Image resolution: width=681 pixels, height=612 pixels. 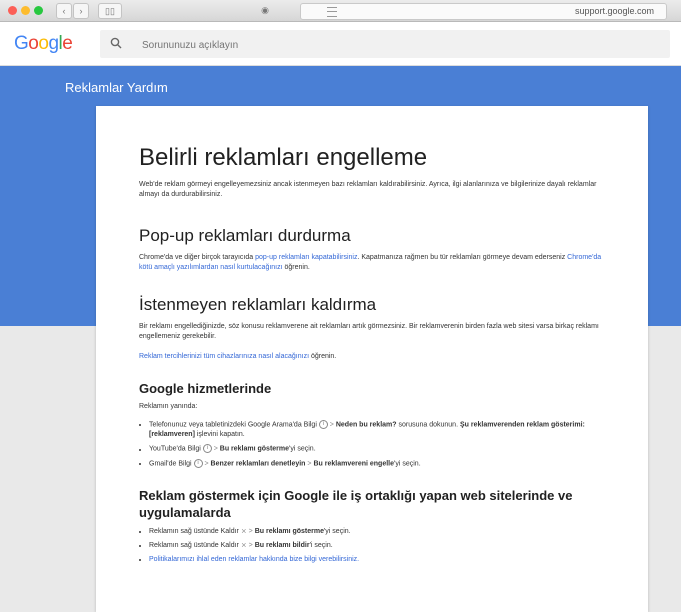 I want to click on browser-toolbar: ‹ › ▯▯ ◉ support.google.com, so click(x=340, y=11).